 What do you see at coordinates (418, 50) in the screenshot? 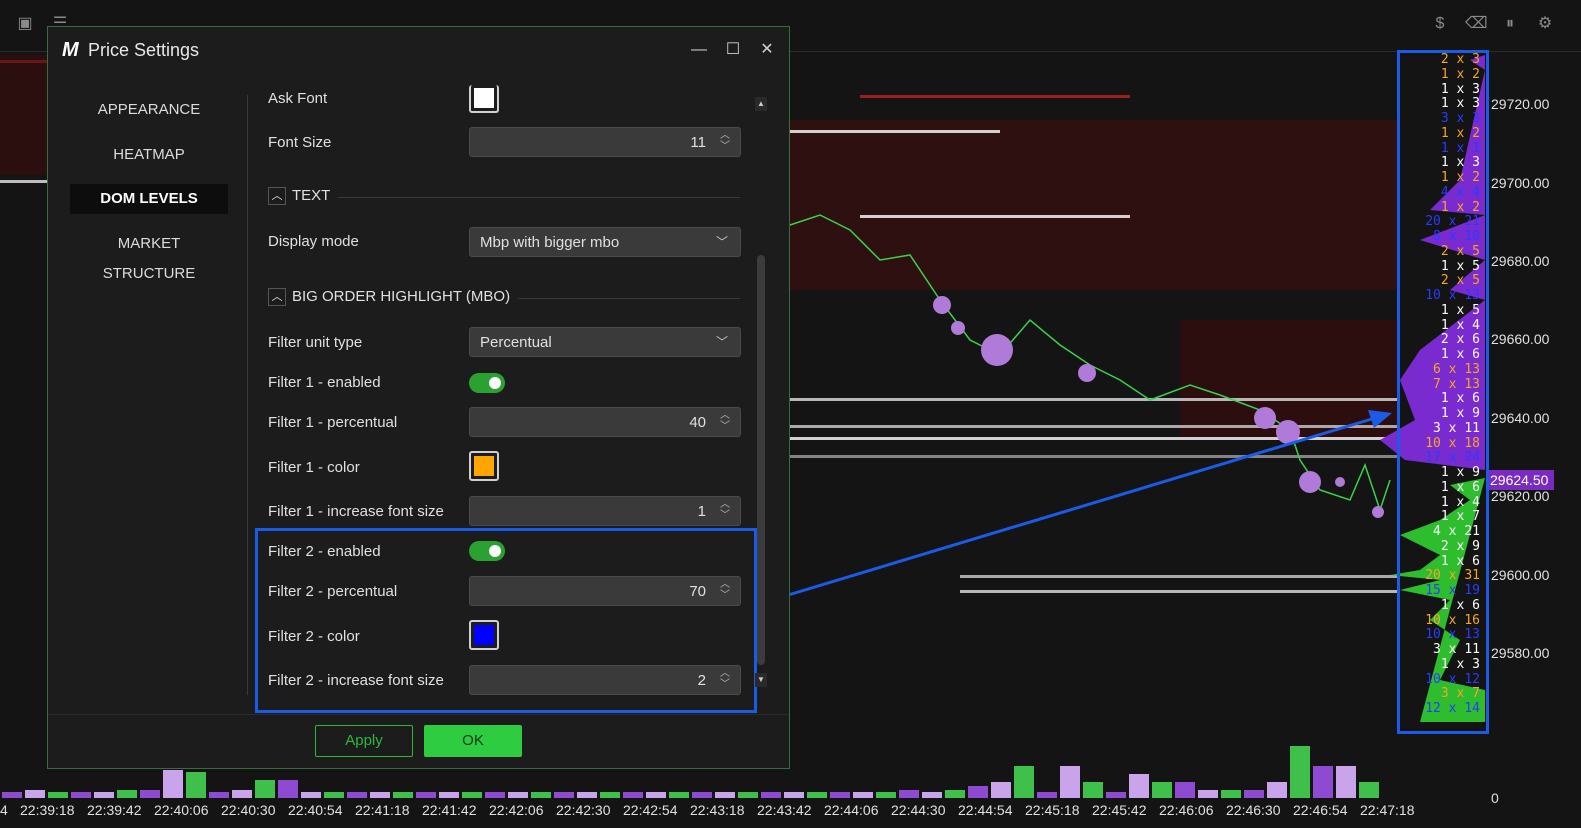
I see `dialog-titlebar: M Price Settings — ☐ ✕` at bounding box center [418, 50].